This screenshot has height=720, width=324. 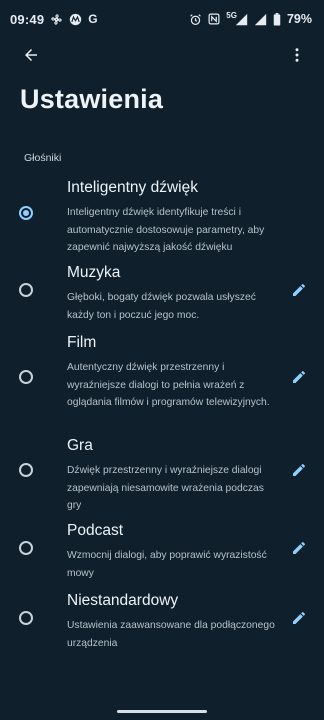 I want to click on status-left: 09:49 G, so click(x=54, y=19).